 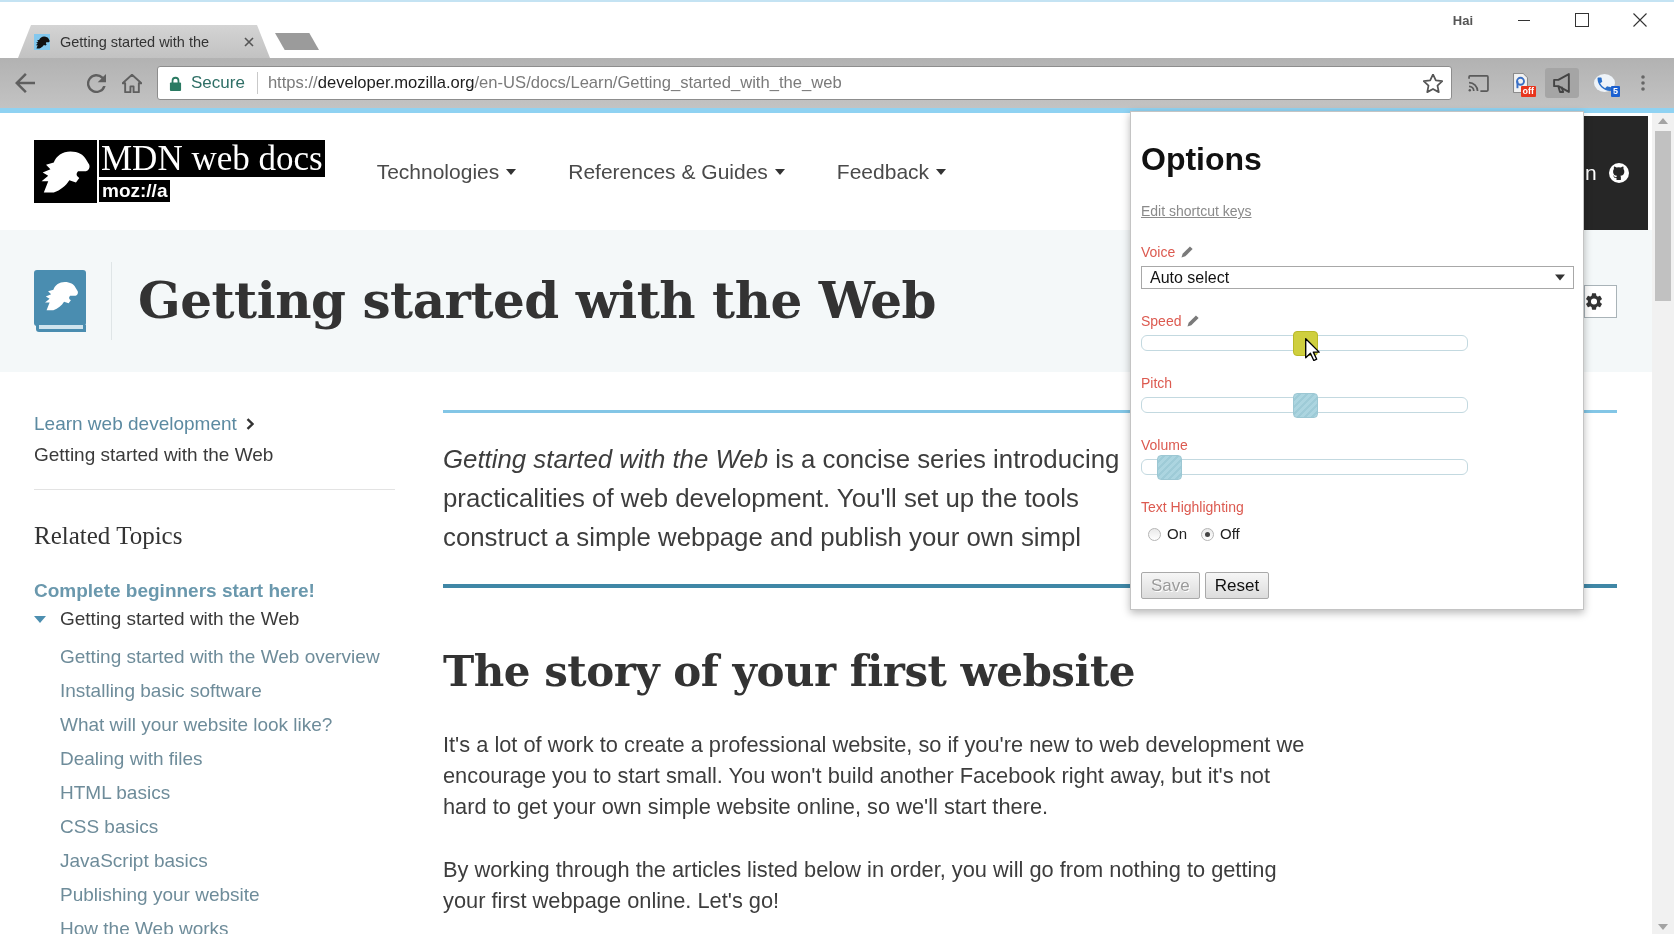 What do you see at coordinates (196, 725) in the screenshot?
I see `topic-link: What will your website look like?` at bounding box center [196, 725].